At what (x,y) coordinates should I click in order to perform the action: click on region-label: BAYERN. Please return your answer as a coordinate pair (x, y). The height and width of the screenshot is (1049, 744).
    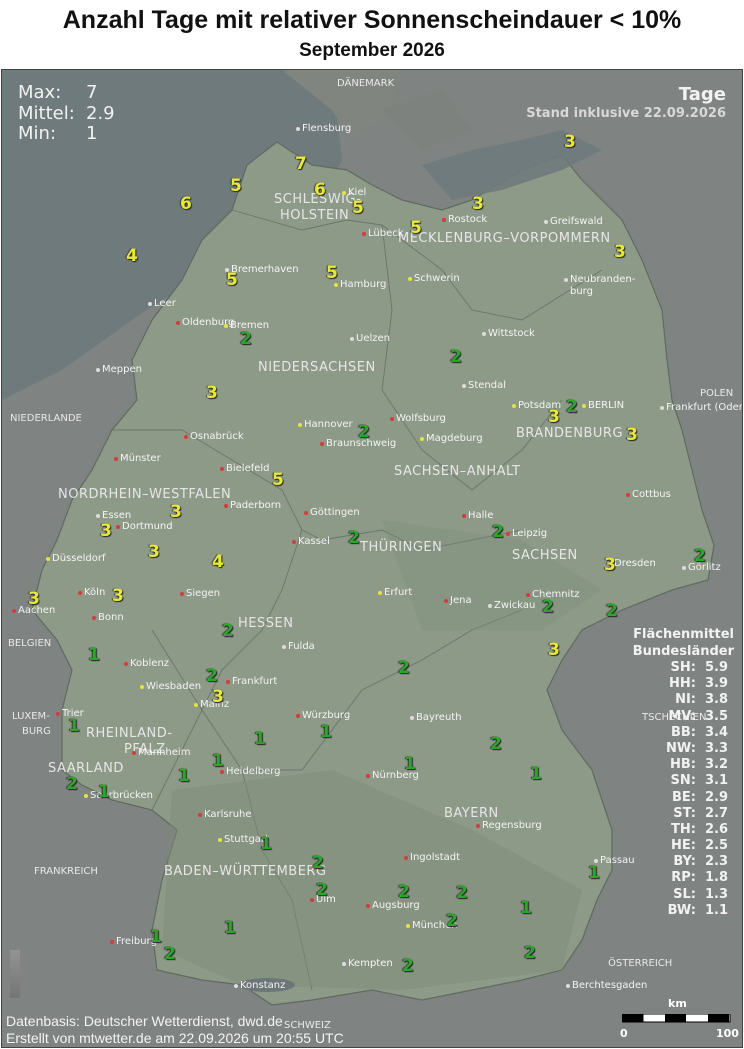
    Looking at the image, I should click on (471, 813).